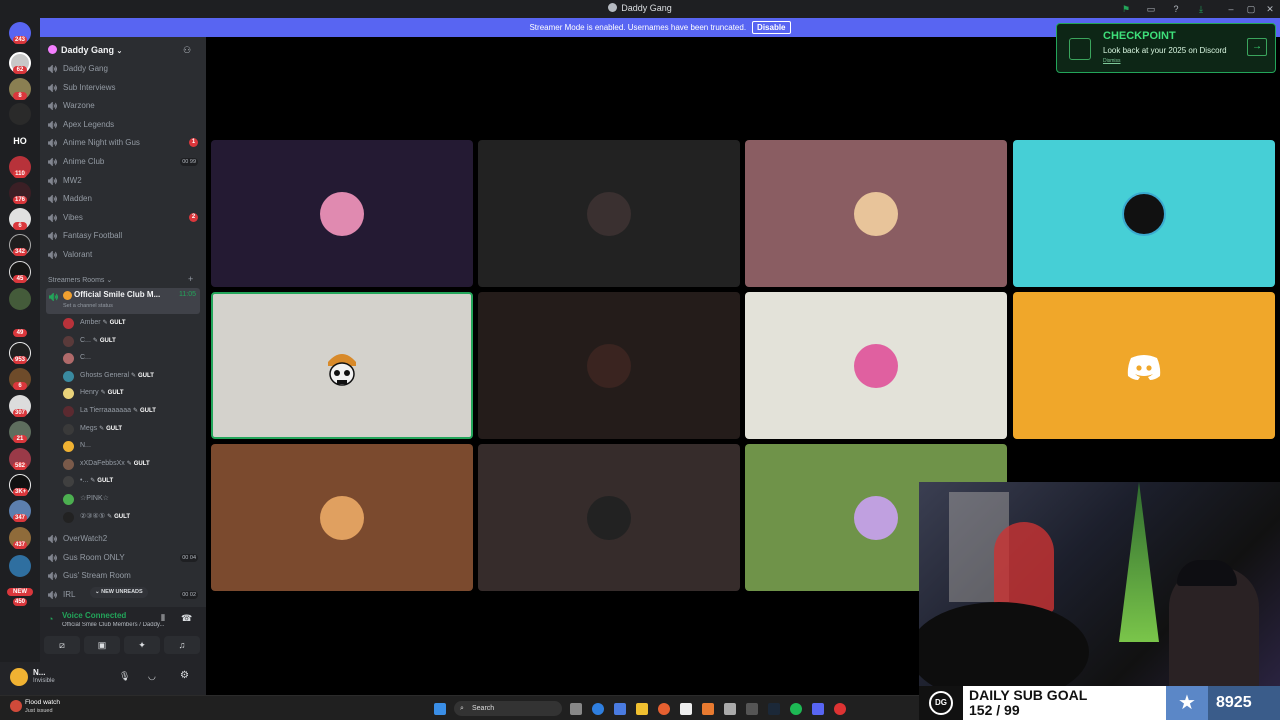  Describe the element at coordinates (142, 645) in the screenshot. I see `activities-button: ✦` at that location.